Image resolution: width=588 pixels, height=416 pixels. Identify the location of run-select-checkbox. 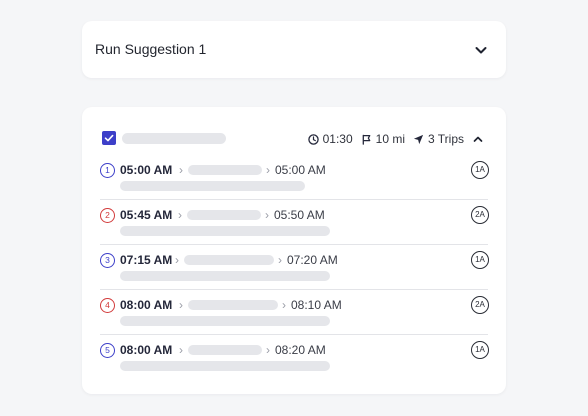
(109, 138).